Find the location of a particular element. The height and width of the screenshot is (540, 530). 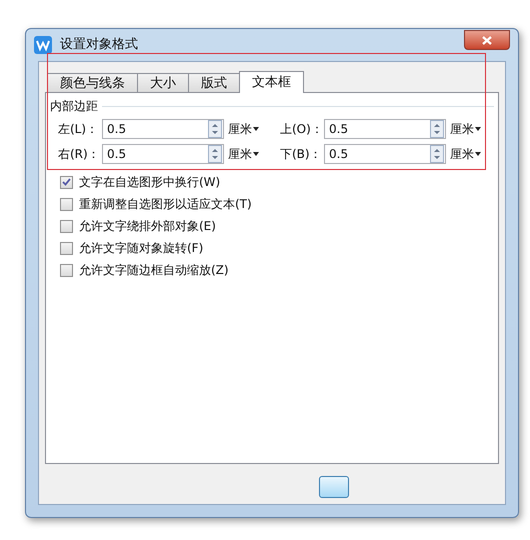

tab: 文本框 is located at coordinates (271, 82).